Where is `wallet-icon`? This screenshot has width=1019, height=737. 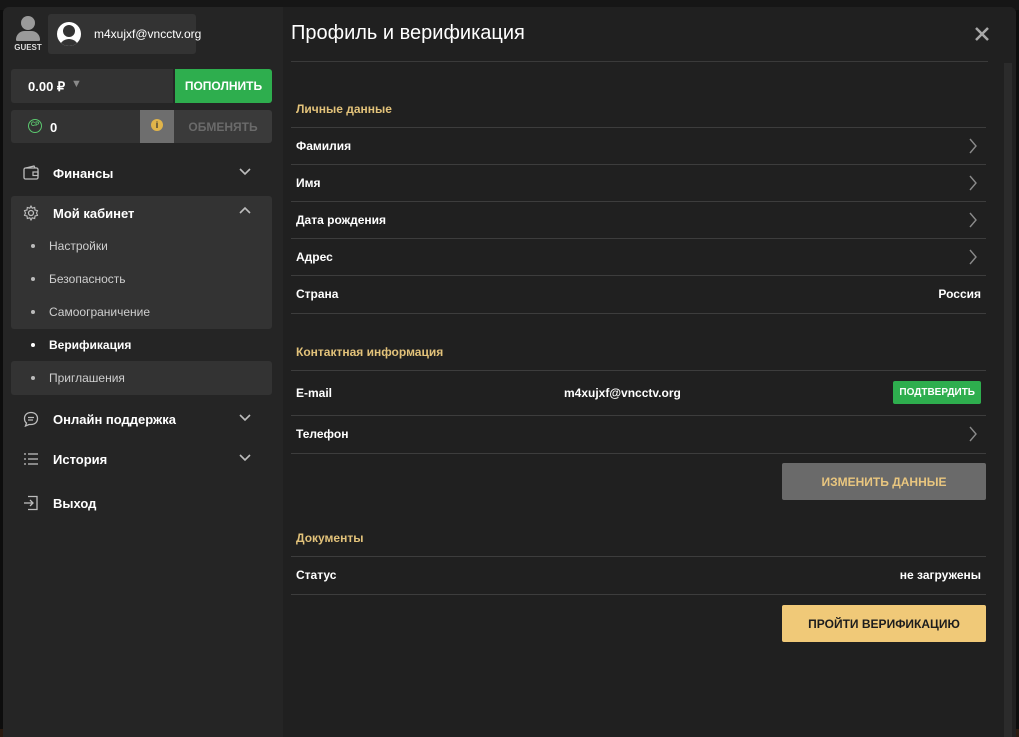 wallet-icon is located at coordinates (31, 172).